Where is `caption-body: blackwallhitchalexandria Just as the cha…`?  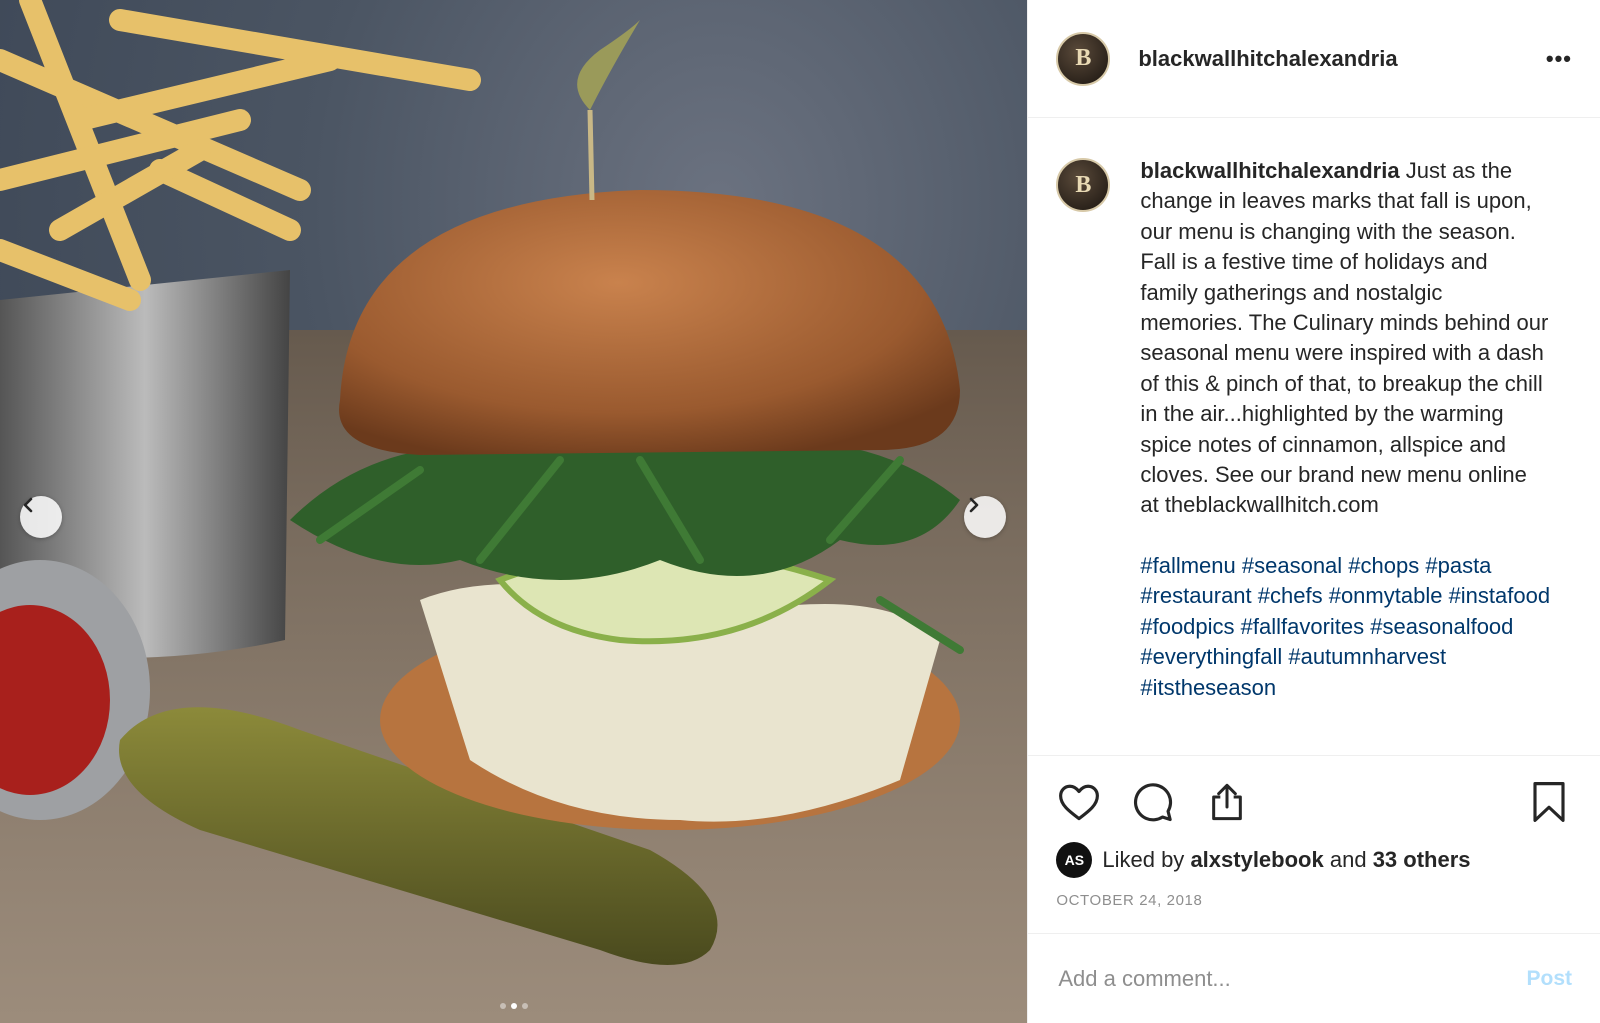
caption-body: blackwallhitchalexandria Just as the cha… is located at coordinates (1345, 429).